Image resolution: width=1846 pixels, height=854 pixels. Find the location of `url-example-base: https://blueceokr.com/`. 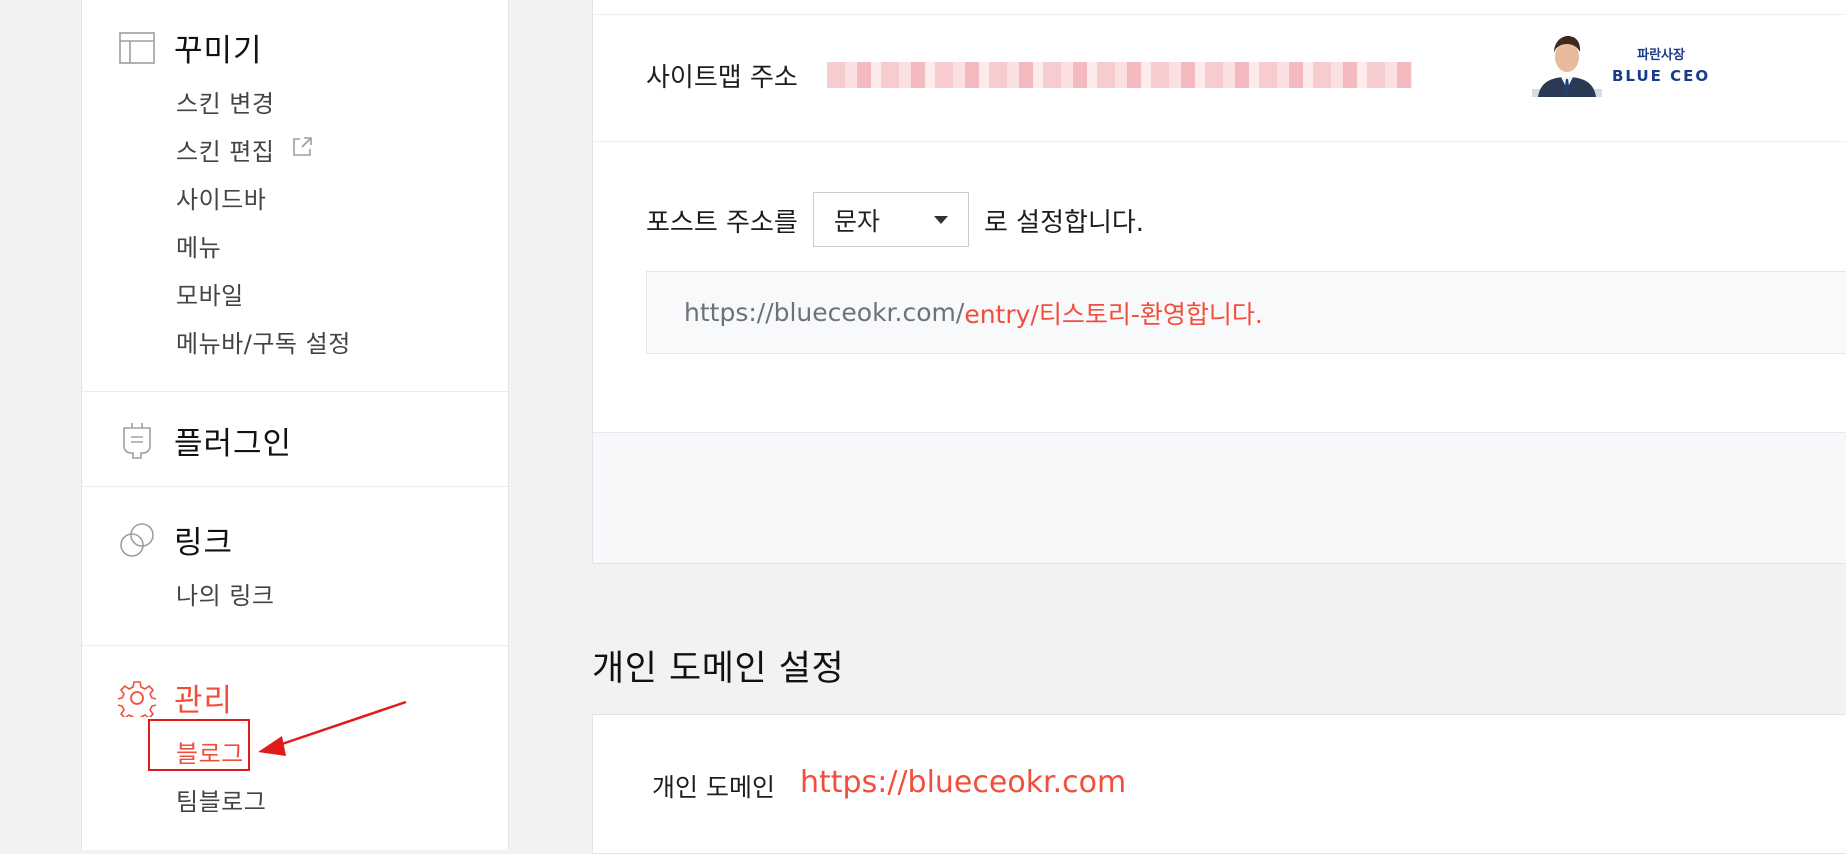

url-example-base: https://blueceokr.com/ is located at coordinates (824, 312).